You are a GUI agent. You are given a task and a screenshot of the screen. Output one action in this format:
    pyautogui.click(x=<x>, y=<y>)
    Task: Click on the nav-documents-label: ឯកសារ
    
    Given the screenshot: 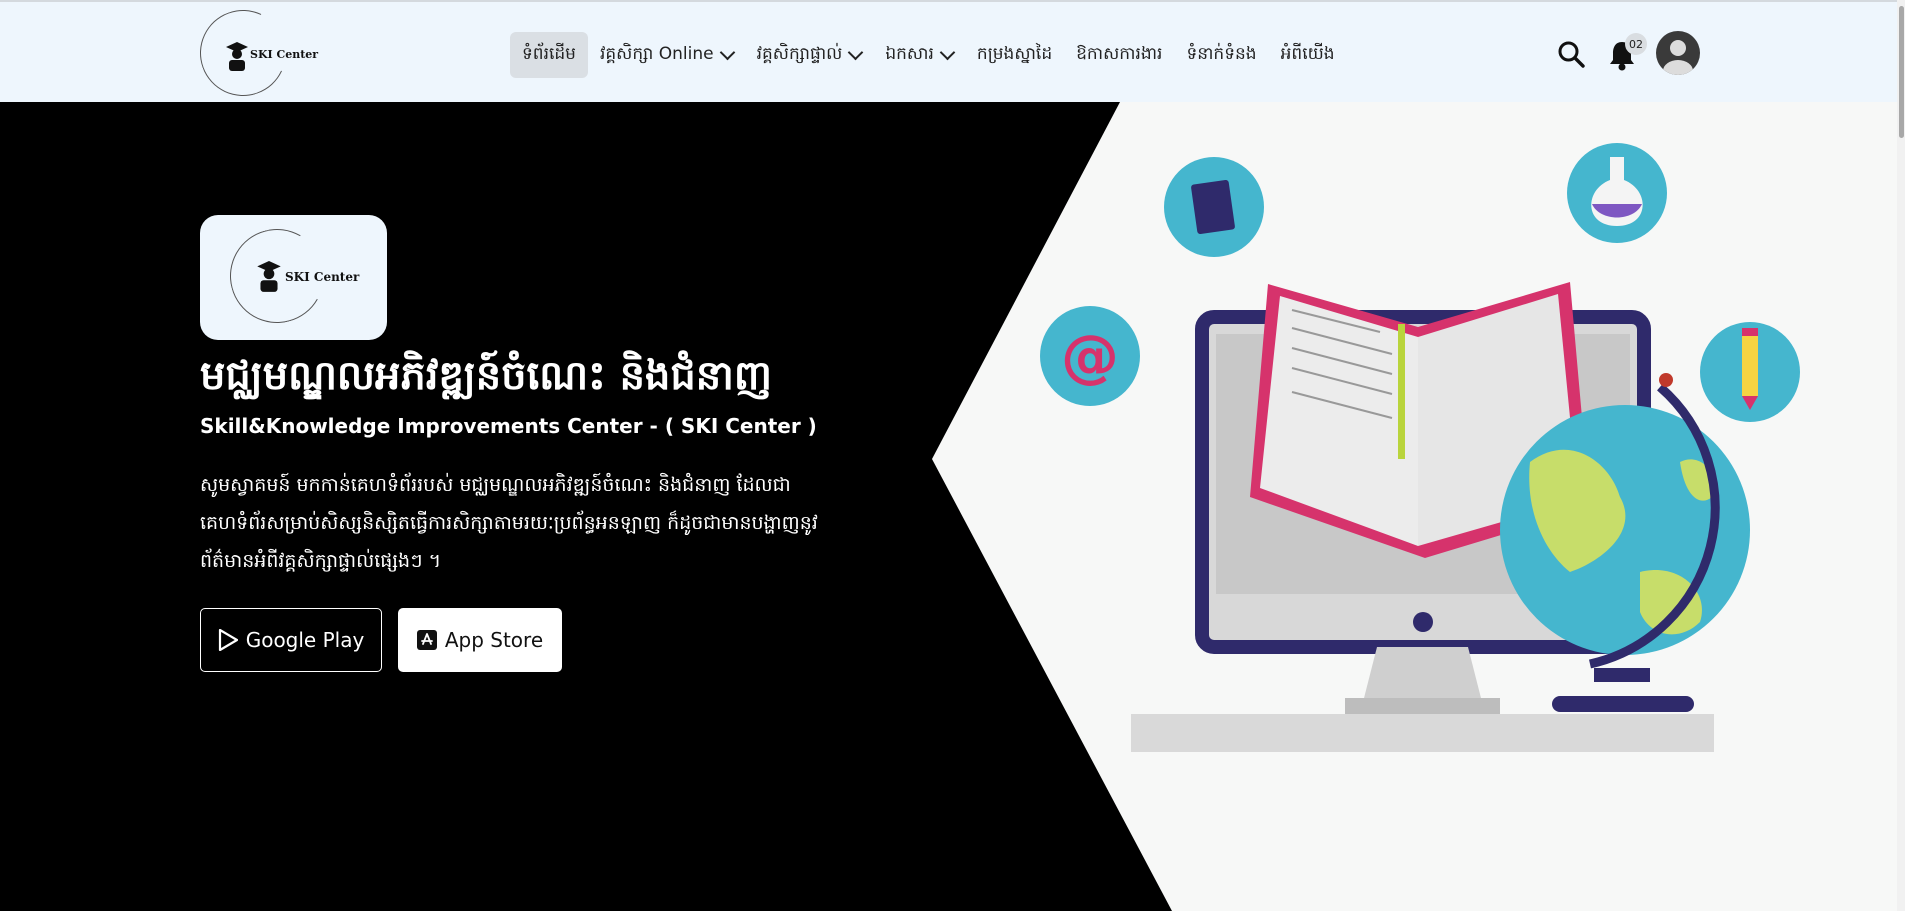 What is the action you would take?
    pyautogui.click(x=909, y=53)
    